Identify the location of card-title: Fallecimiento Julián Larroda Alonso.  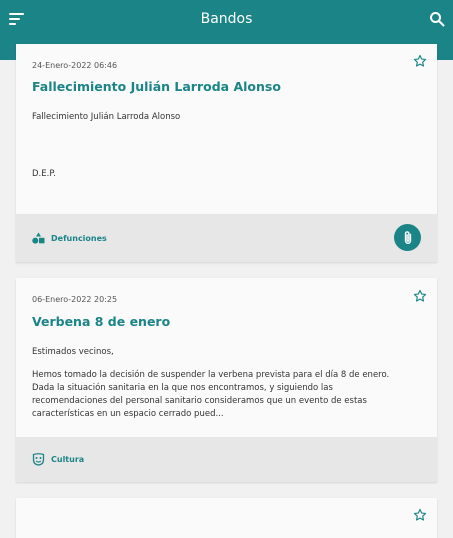
(219, 86).